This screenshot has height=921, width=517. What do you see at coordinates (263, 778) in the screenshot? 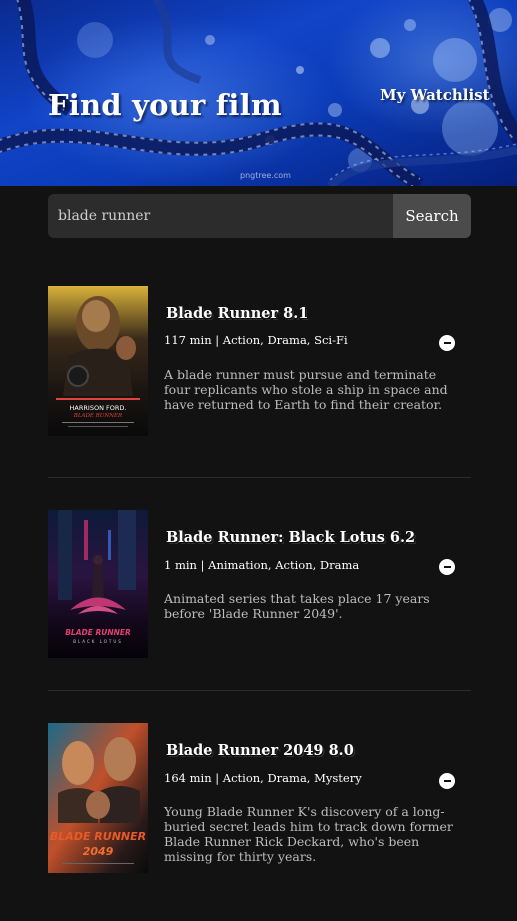
I see `film-meta: 164 min | Action, Drama, Mystery` at bounding box center [263, 778].